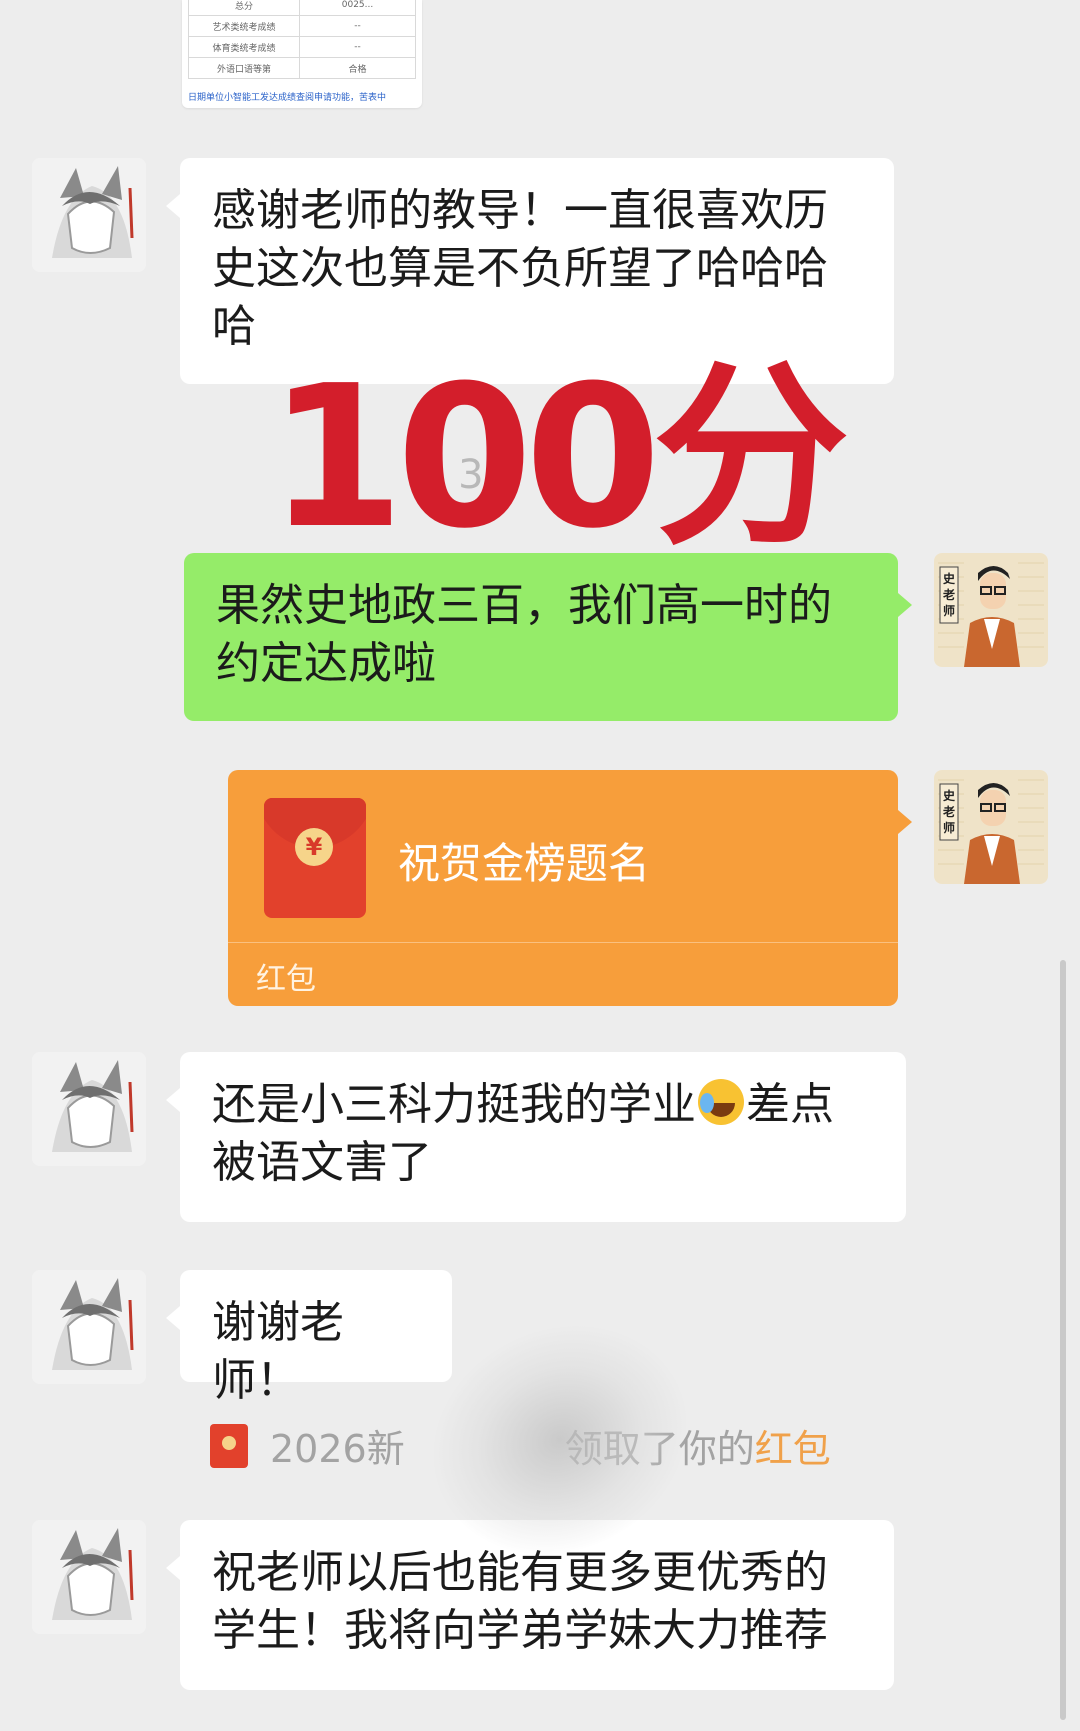 The image size is (1080, 1731). What do you see at coordinates (244, 68) in the screenshot?
I see `table-cell-label: 外语口语等第` at bounding box center [244, 68].